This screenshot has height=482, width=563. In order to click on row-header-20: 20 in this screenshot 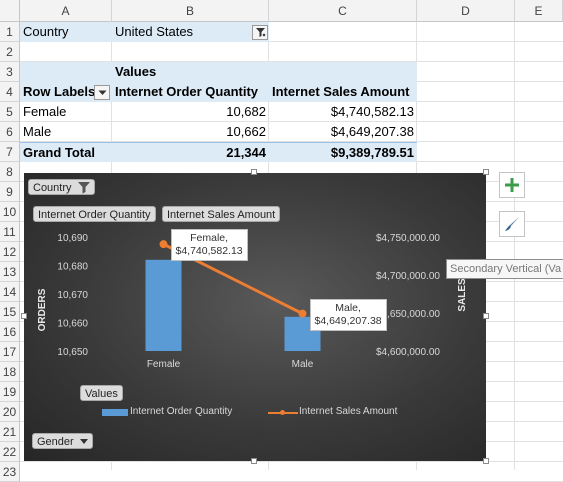, I will do `click(10, 412)`.